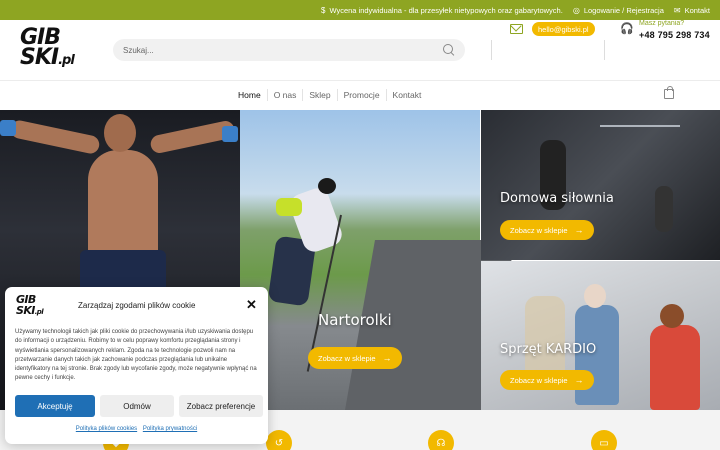  I want to click on login-link: ◎ Logowanie / Rejestracja, so click(618, 10).